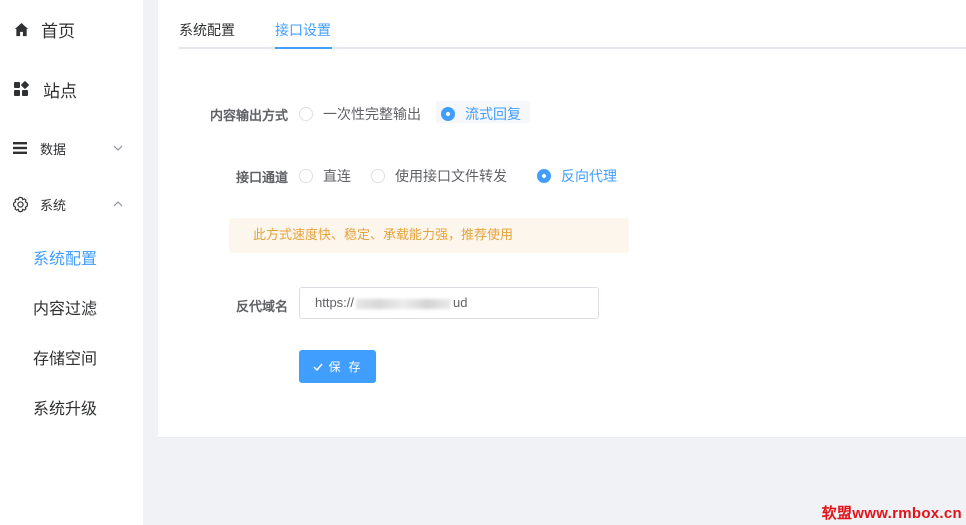 Image resolution: width=966 pixels, height=525 pixels. Describe the element at coordinates (248, 116) in the screenshot. I see `output-mode-label: 内容输出方式` at that location.